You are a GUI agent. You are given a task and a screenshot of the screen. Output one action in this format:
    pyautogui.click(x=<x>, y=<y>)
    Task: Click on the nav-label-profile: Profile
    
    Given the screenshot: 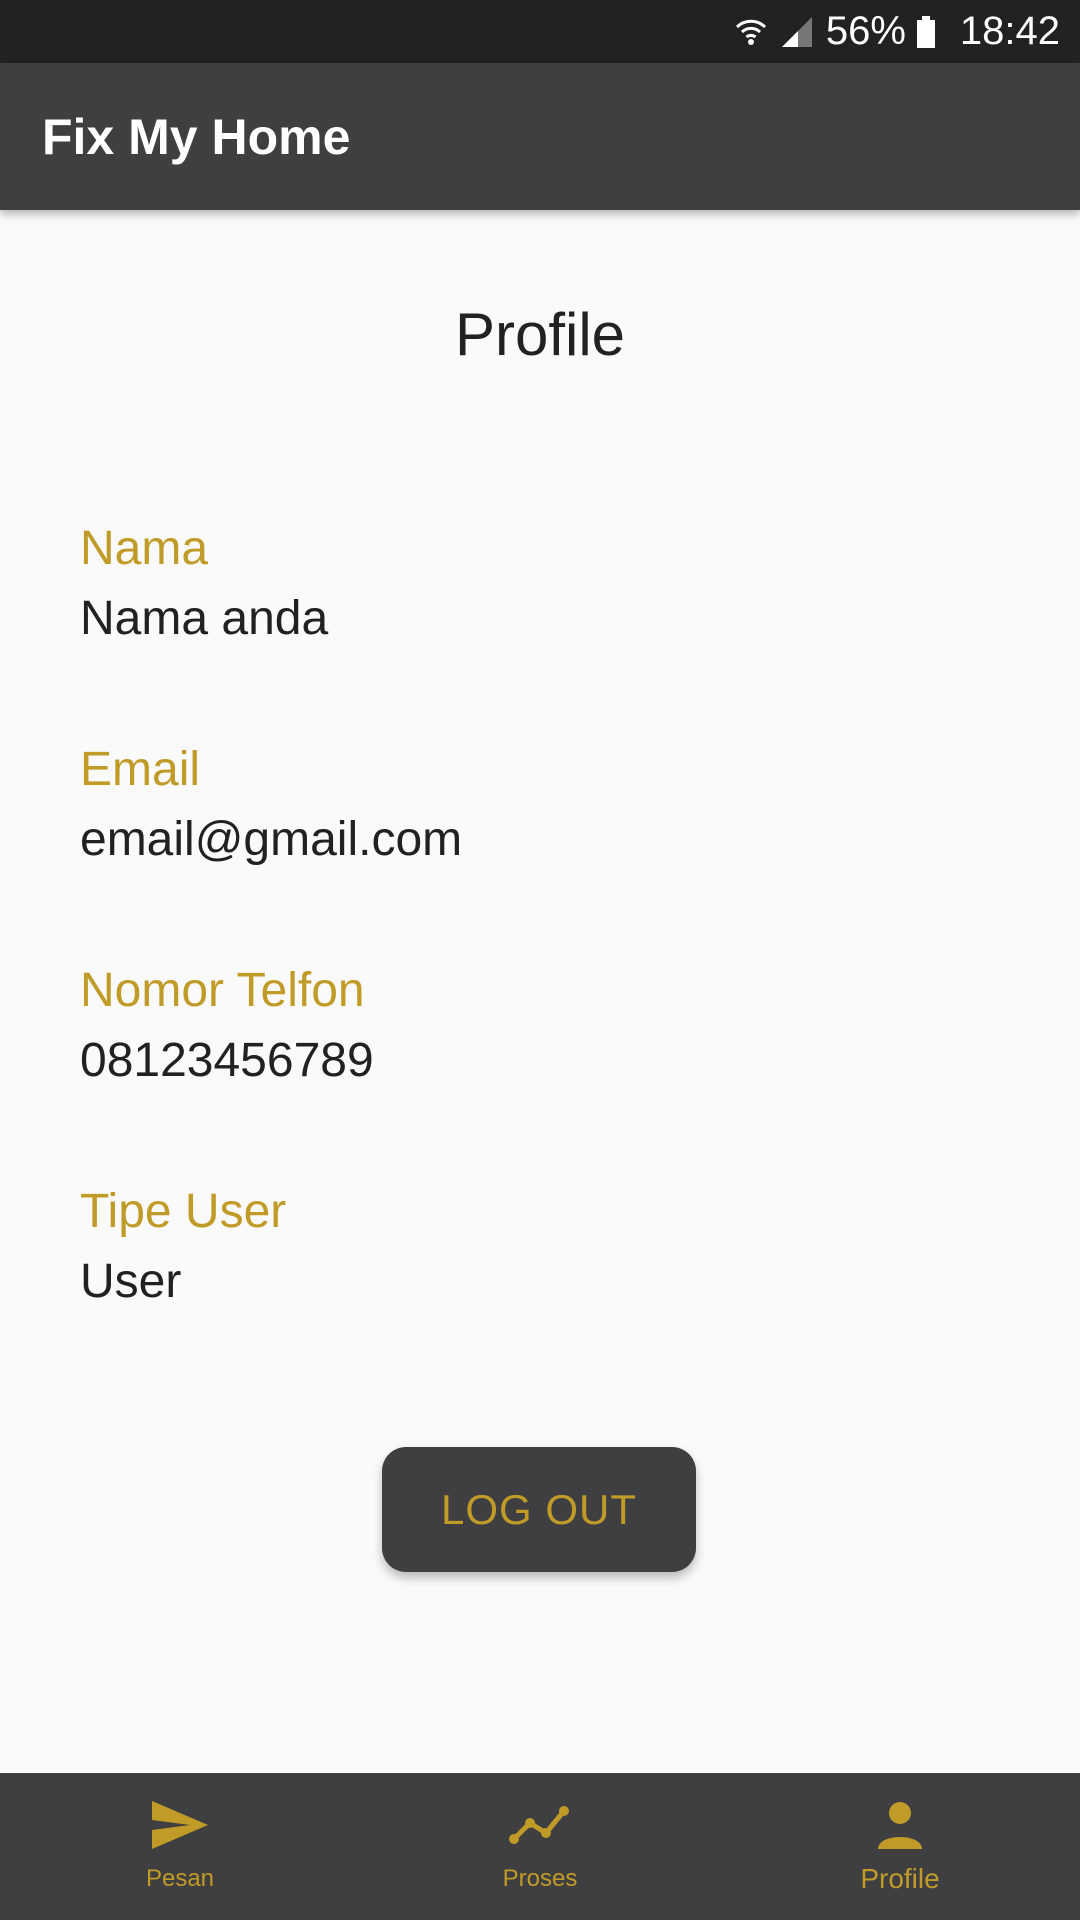 What is the action you would take?
    pyautogui.click(x=900, y=1878)
    